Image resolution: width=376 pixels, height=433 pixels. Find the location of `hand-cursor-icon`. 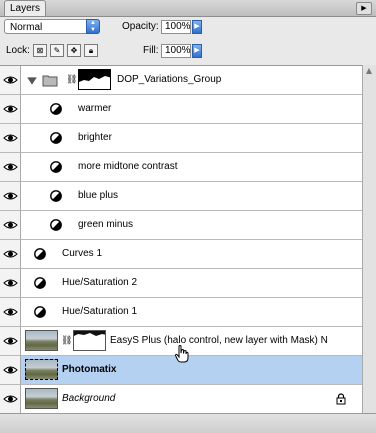

hand-cursor-icon is located at coordinates (181, 354).